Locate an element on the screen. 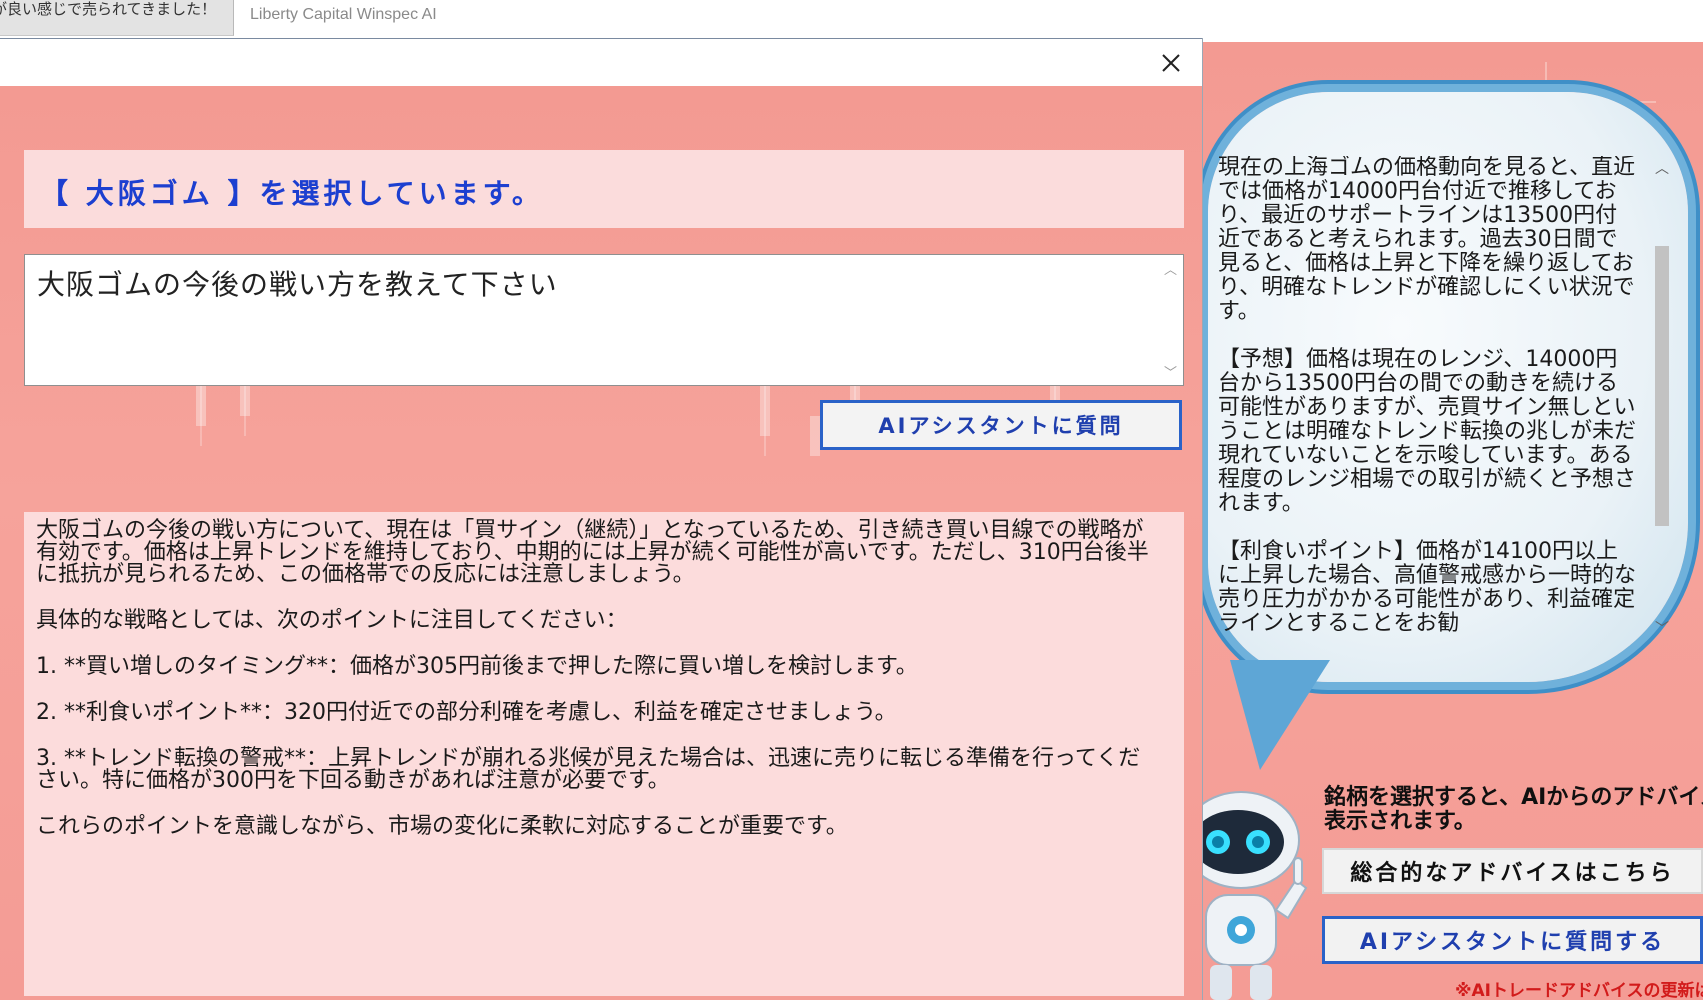 Image resolution: width=1703 pixels, height=1001 pixels. update-footnote: ※AIトレードアドバイスの更新は is located at coordinates (1579, 991).